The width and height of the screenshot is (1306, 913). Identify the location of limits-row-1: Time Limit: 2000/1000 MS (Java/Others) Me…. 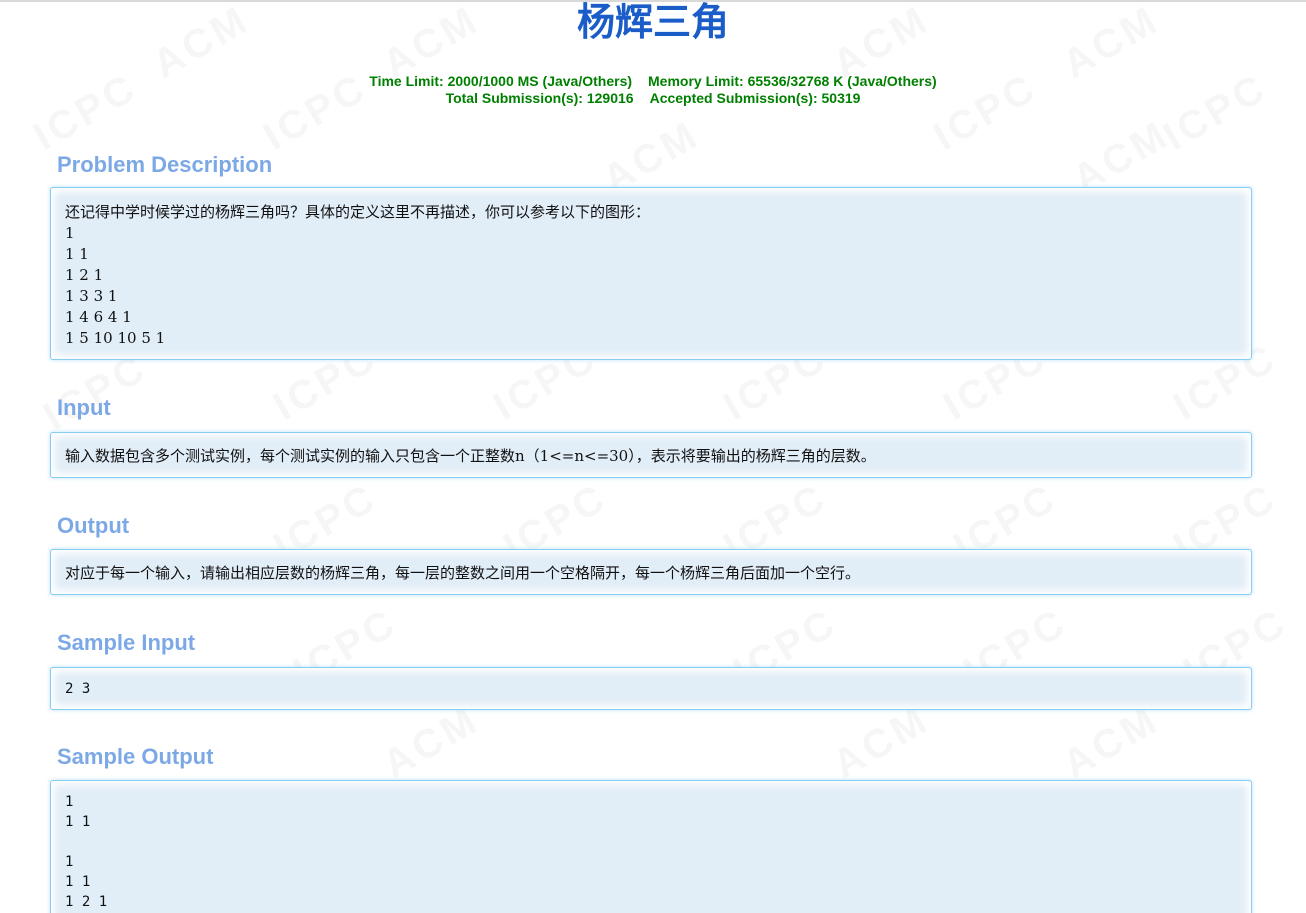
(653, 81).